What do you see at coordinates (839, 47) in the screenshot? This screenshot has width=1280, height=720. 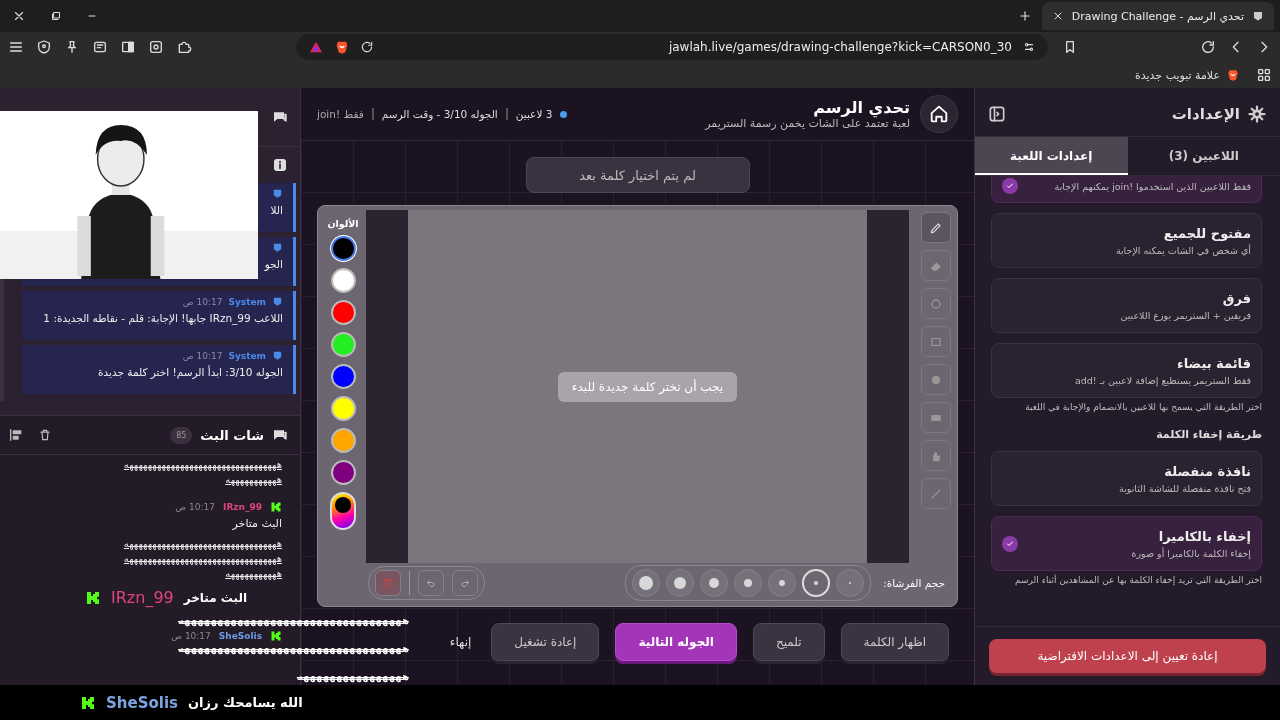 I see `url-text: jawlah.live/games/drawing-challenge?kick=CARSON0_30` at bounding box center [839, 47].